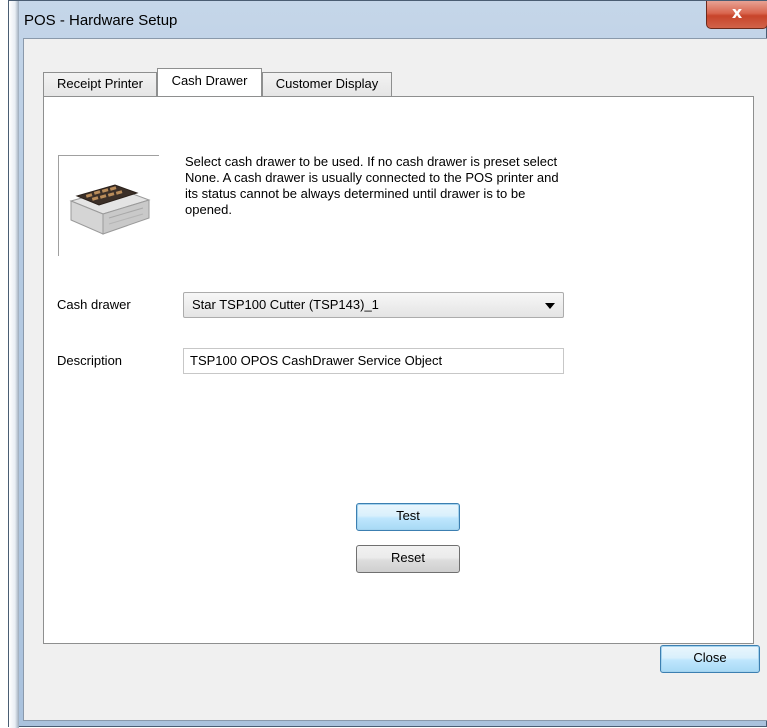 This screenshot has height=728, width=767. I want to click on cash-drawer-select-value: Star TSP100 Cutter (TSP143)_1, so click(285, 304).